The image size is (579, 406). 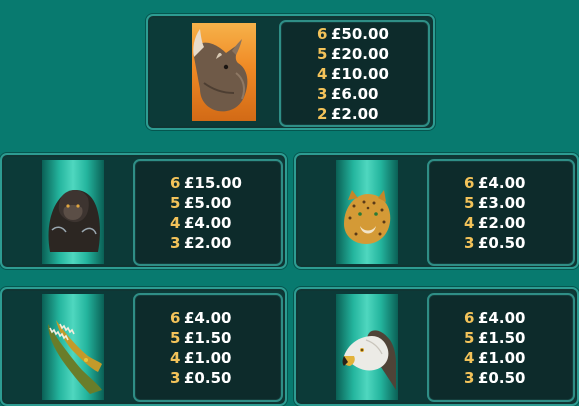 I want to click on payout-row: 5 £5.00, so click(x=225, y=203).